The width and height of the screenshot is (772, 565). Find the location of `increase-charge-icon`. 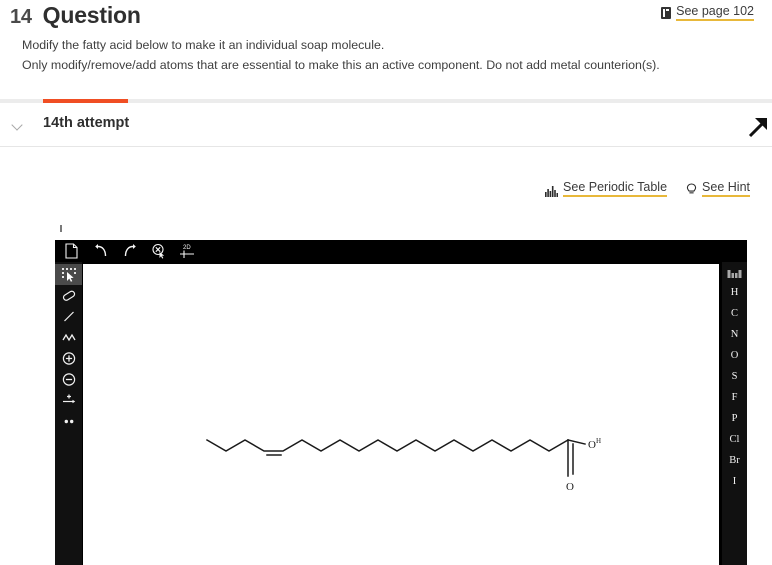

increase-charge-icon is located at coordinates (68, 358).